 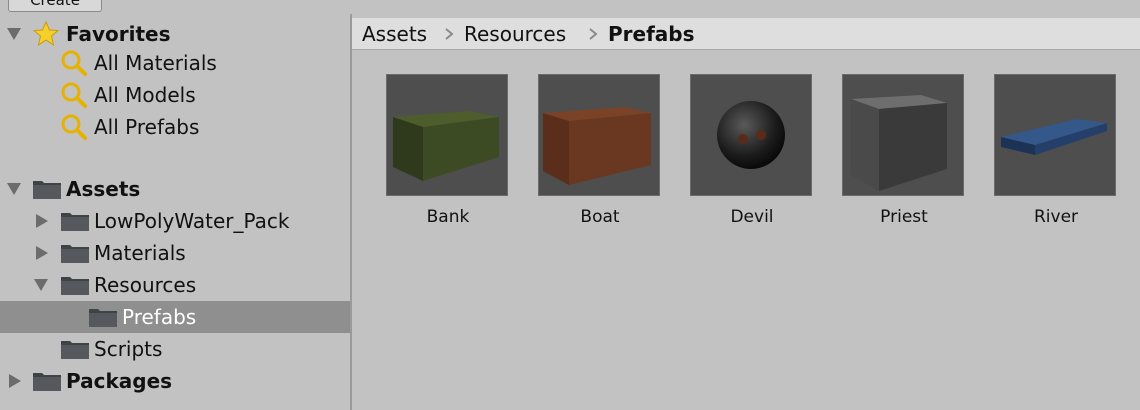 What do you see at coordinates (145, 285) in the screenshot?
I see `tree-item-label: Resources` at bounding box center [145, 285].